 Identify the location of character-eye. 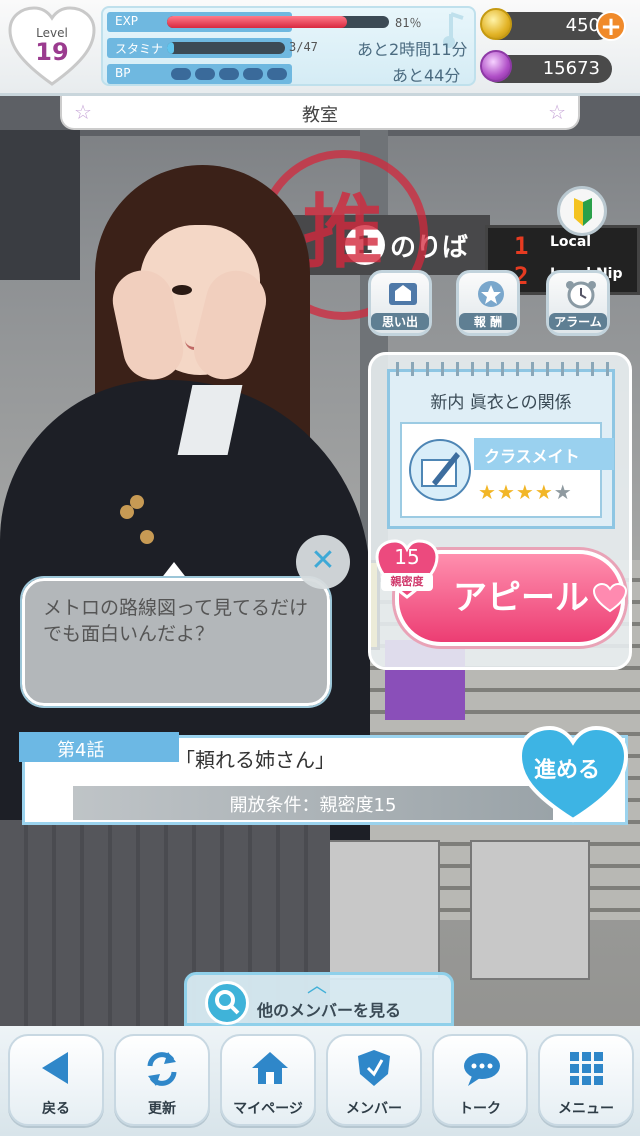
(182, 290).